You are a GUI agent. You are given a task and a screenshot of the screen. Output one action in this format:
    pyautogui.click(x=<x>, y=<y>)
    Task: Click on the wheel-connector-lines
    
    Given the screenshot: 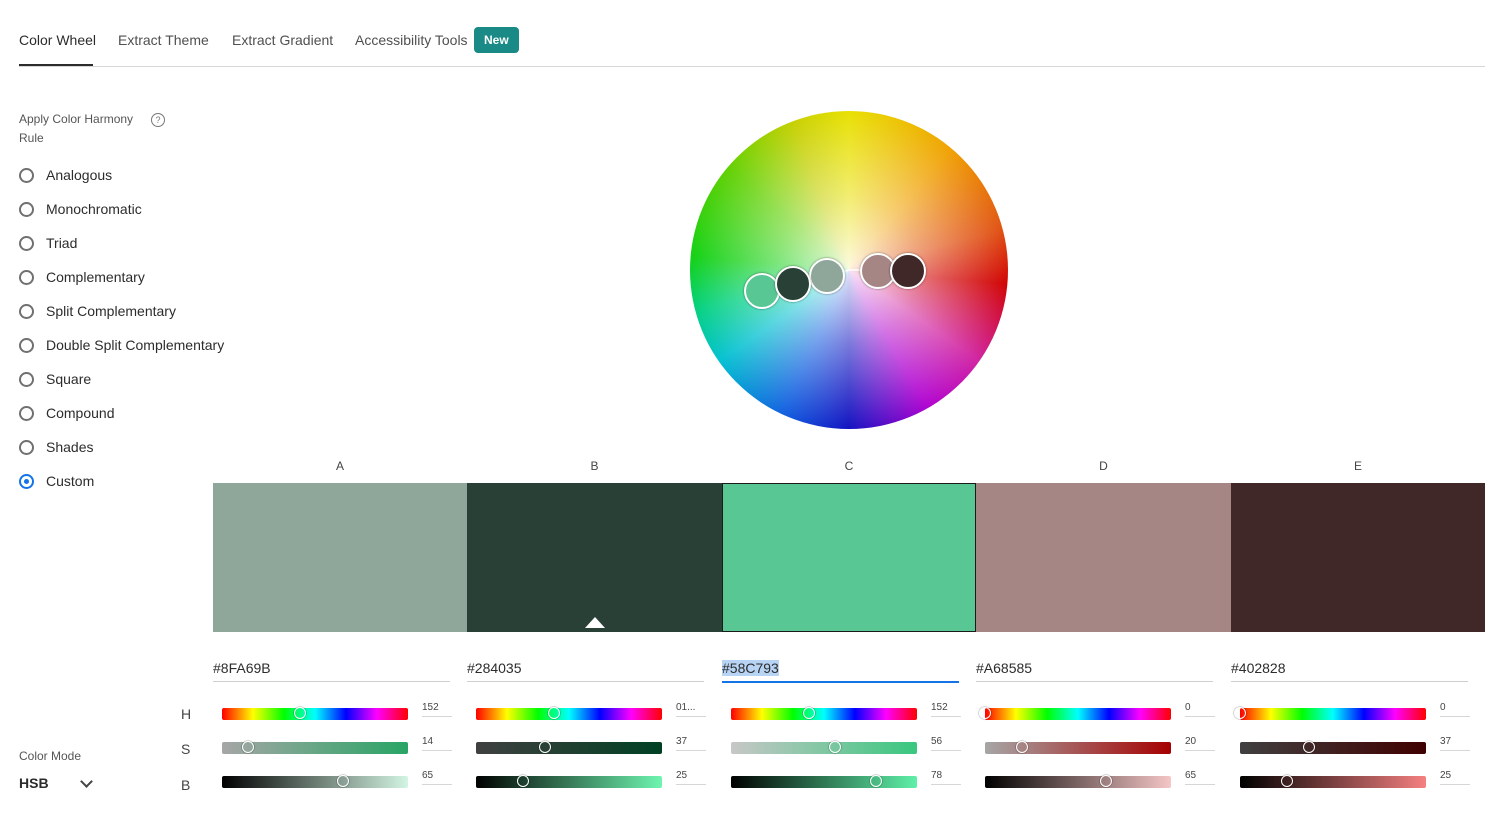 What is the action you would take?
    pyautogui.click(x=834, y=280)
    